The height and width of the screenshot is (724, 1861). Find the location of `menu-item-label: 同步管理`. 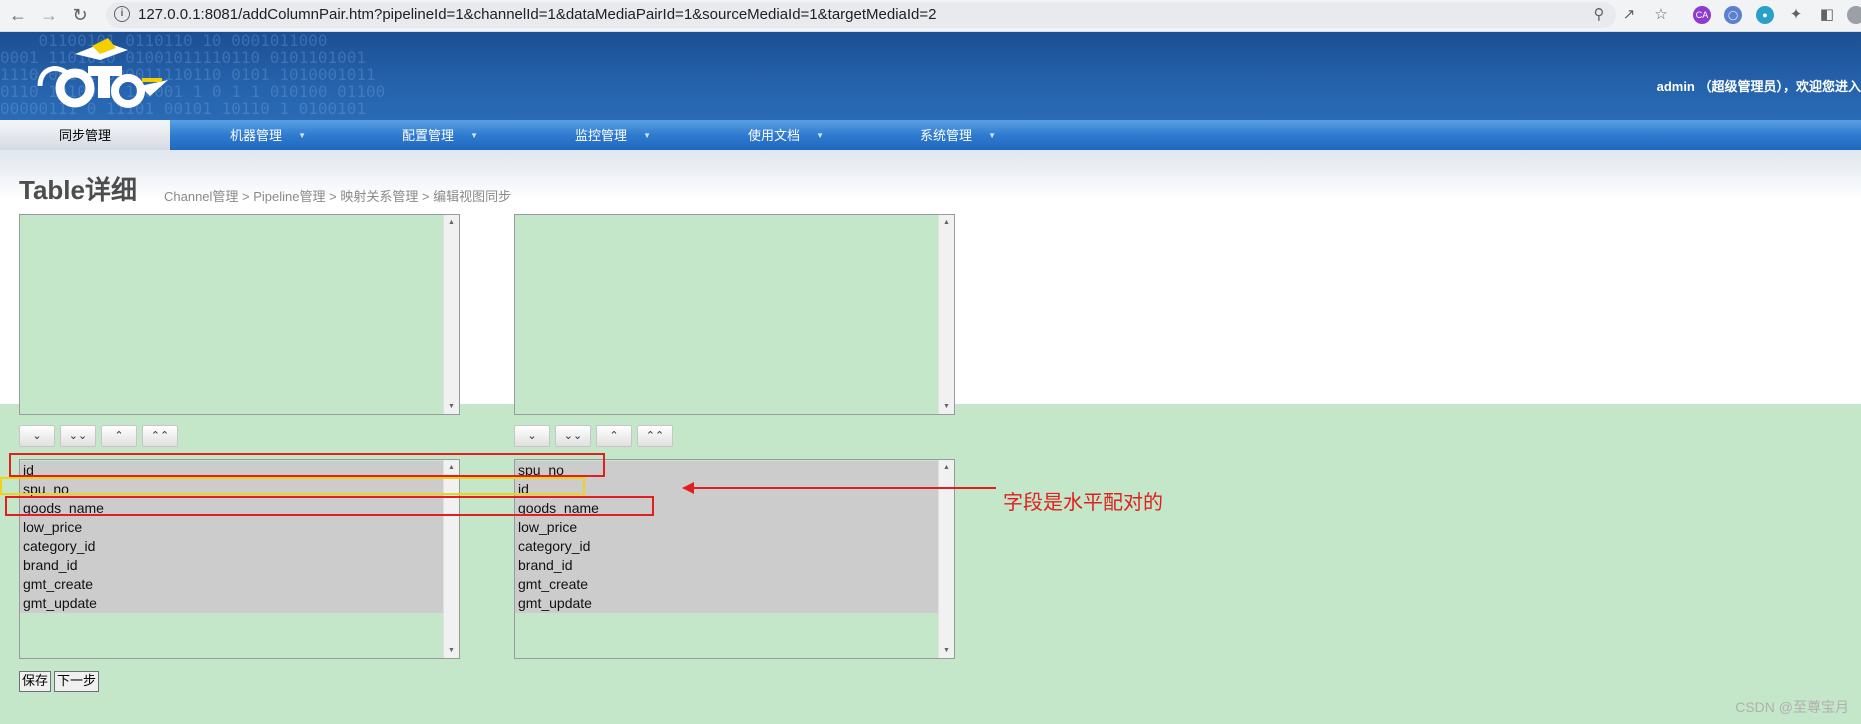

menu-item-label: 同步管理 is located at coordinates (84, 135).